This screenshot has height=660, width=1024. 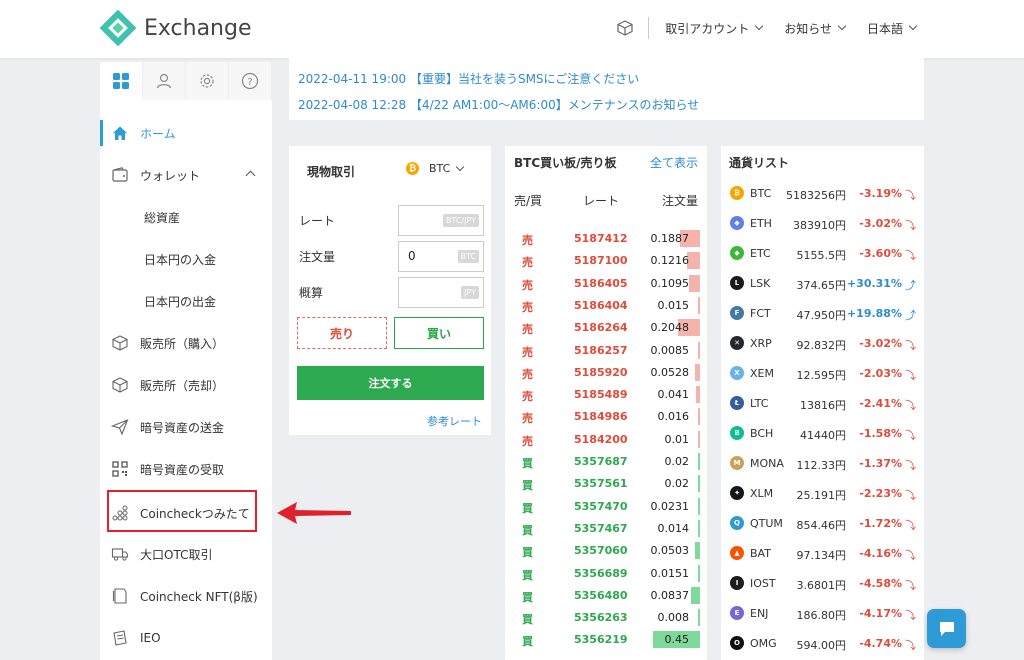 I want to click on logo: Exchange, so click(x=175, y=28).